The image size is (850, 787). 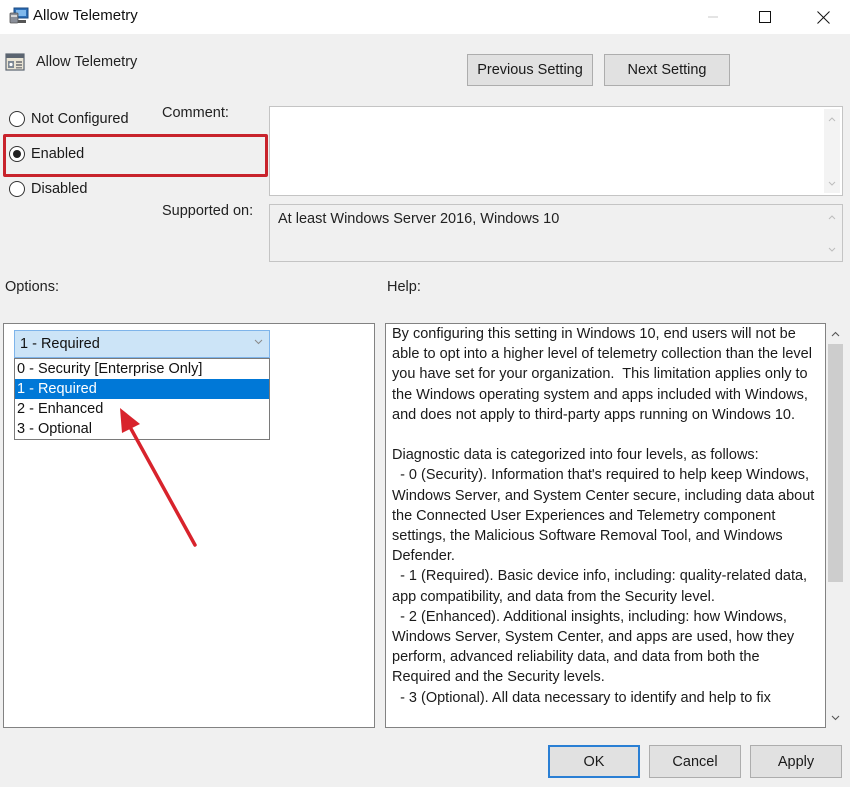 I want to click on comment-textarea, so click(x=556, y=151).